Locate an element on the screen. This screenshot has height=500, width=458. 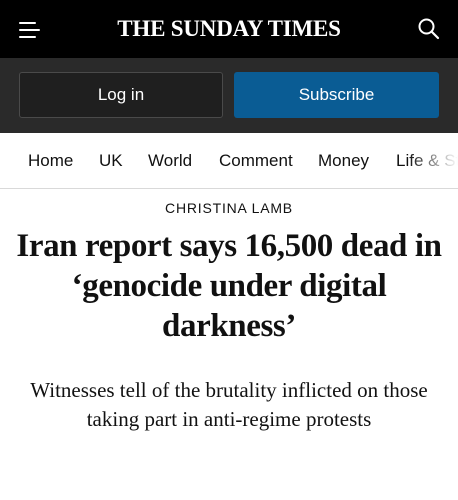
masthead-logo: THE SUNDAY TIMES is located at coordinates (229, 29).